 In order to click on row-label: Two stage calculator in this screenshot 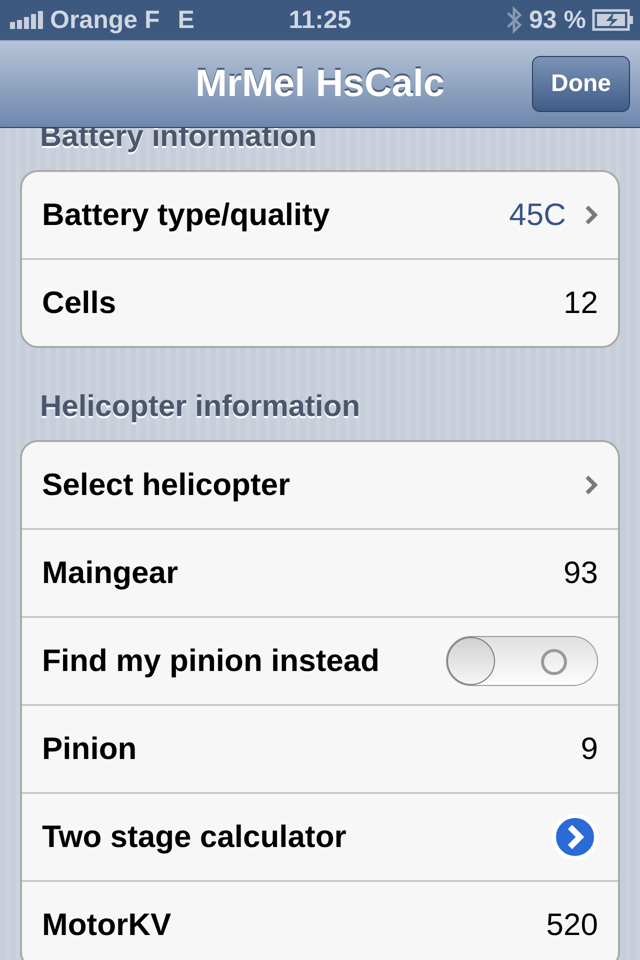, I will do `click(194, 837)`.